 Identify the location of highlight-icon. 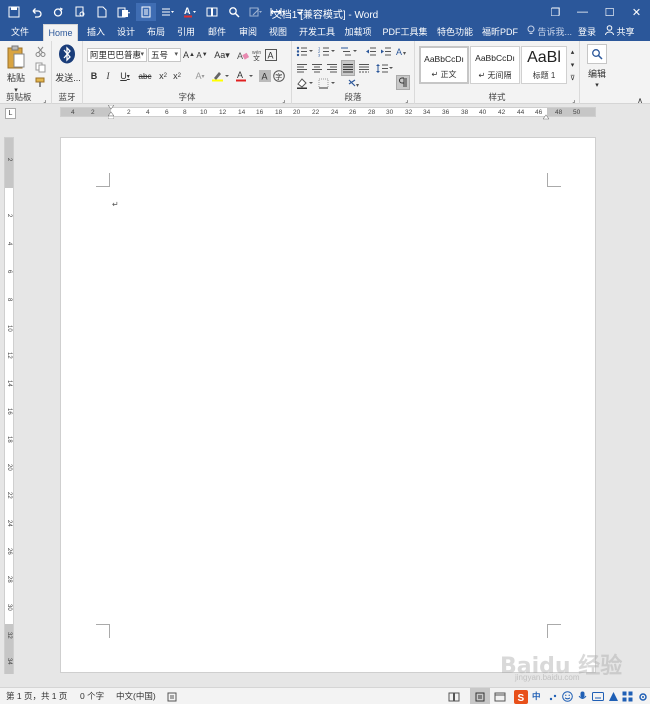
(221, 76).